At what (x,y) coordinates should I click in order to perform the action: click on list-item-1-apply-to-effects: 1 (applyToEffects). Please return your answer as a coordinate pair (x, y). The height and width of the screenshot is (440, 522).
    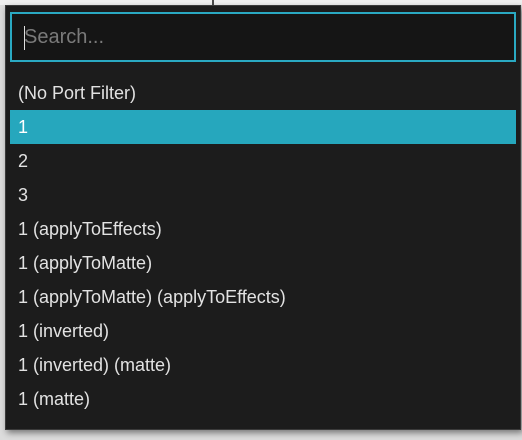
    Looking at the image, I should click on (263, 229).